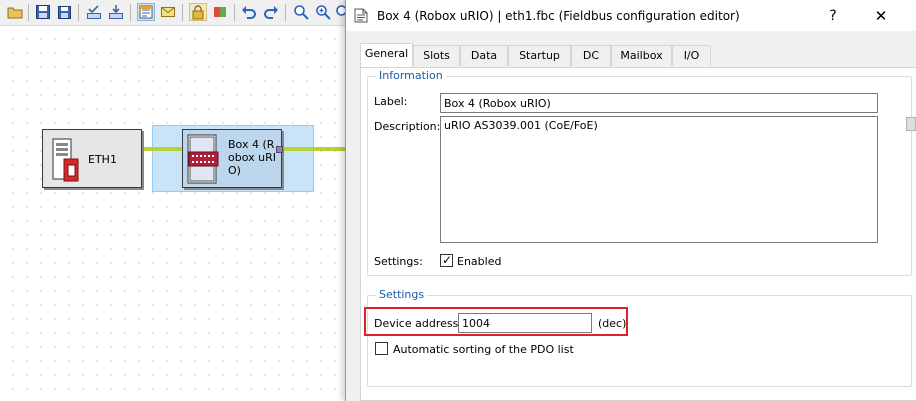 The image size is (916, 401). What do you see at coordinates (483, 349) in the screenshot?
I see `auto-sort-label: Automatic sorting of the PDO list` at bounding box center [483, 349].